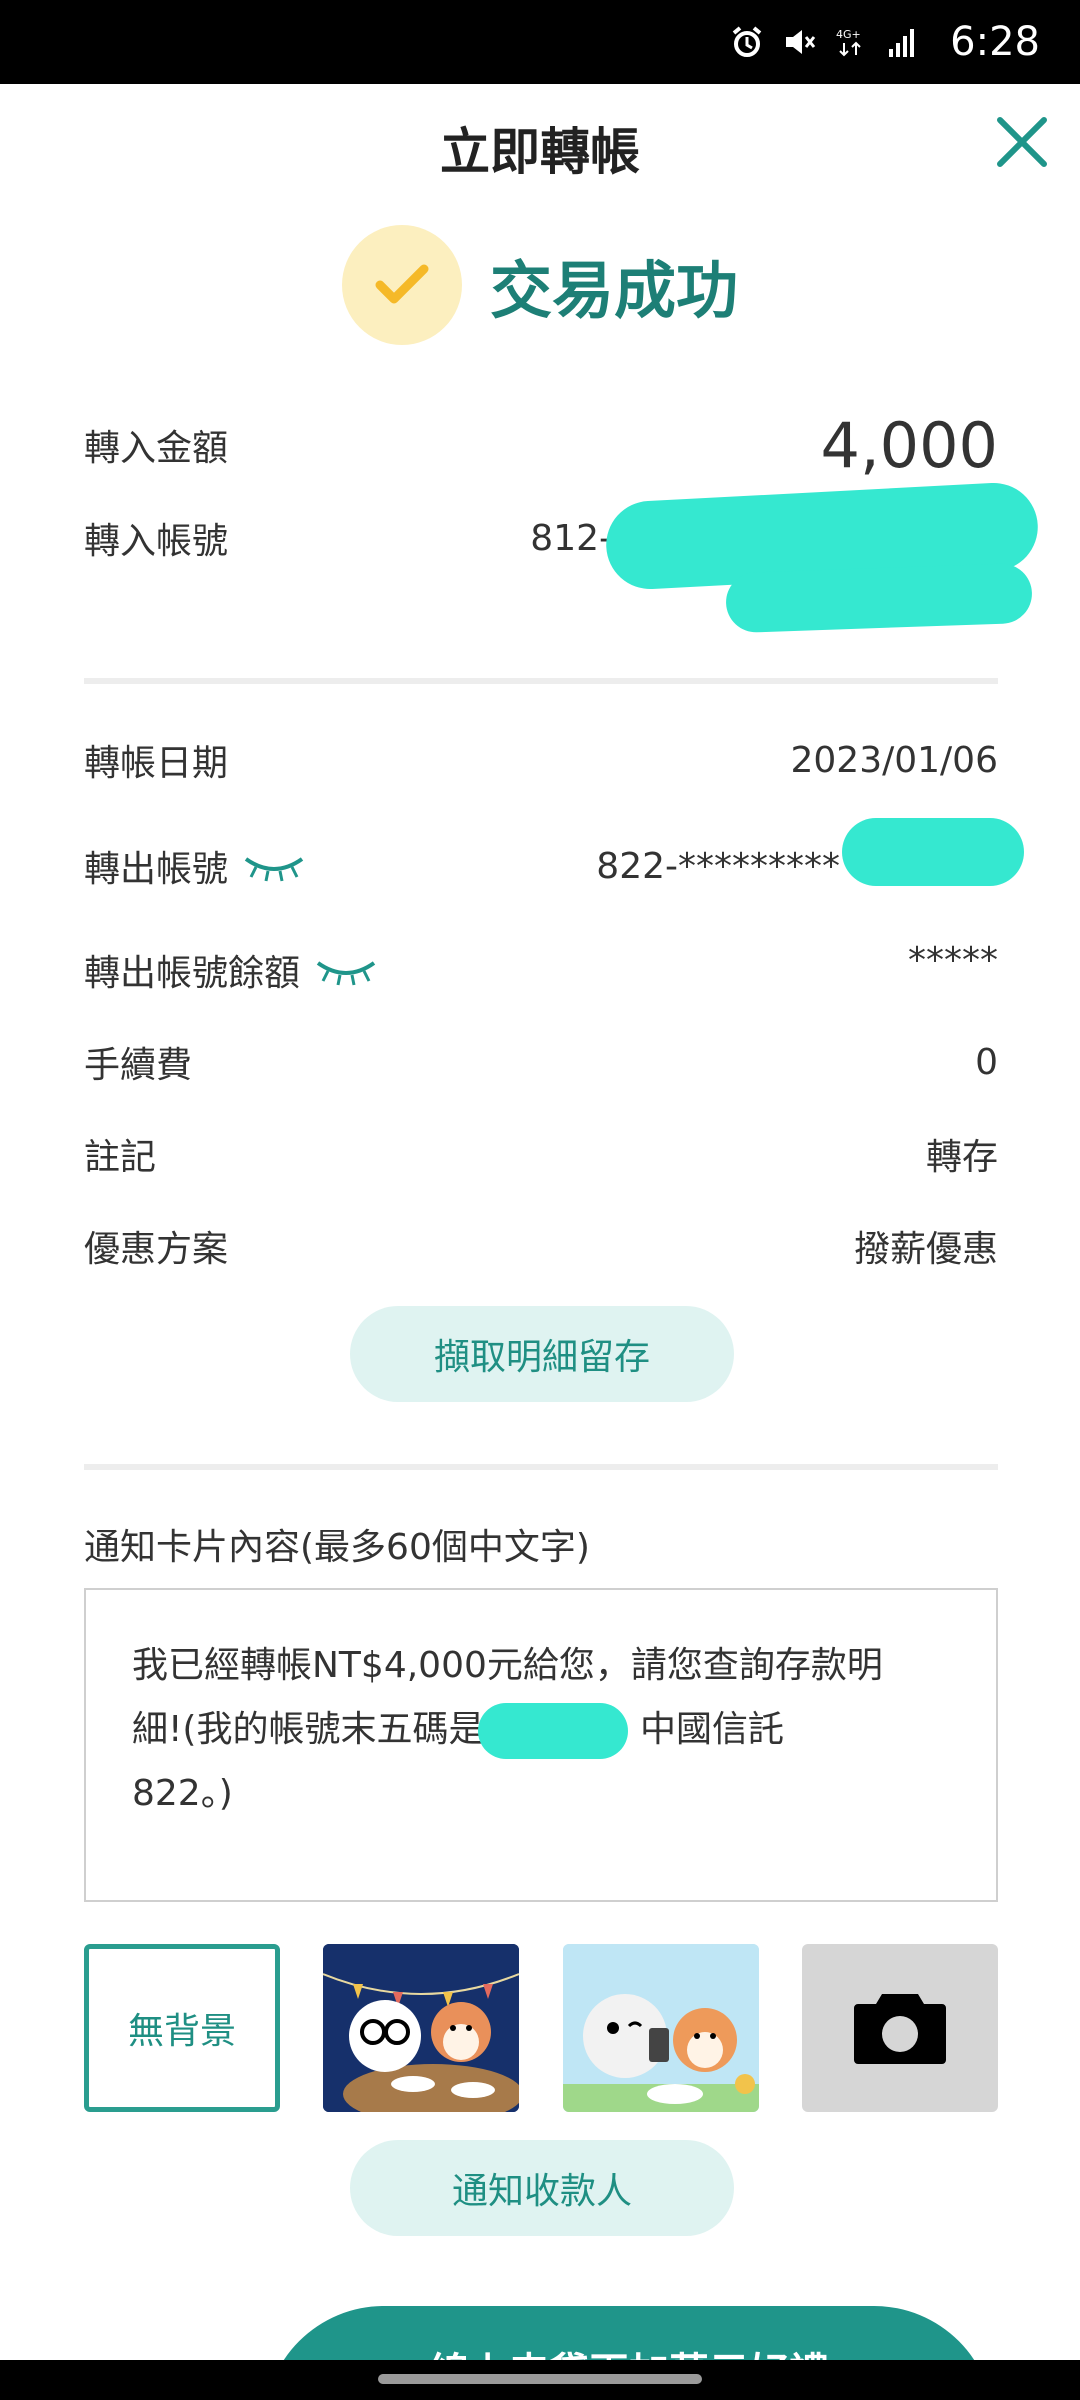 This screenshot has width=1080, height=2400. Describe the element at coordinates (337, 1547) in the screenshot. I see `notification-label: 通知卡片內容(最多60個中文字)` at that location.